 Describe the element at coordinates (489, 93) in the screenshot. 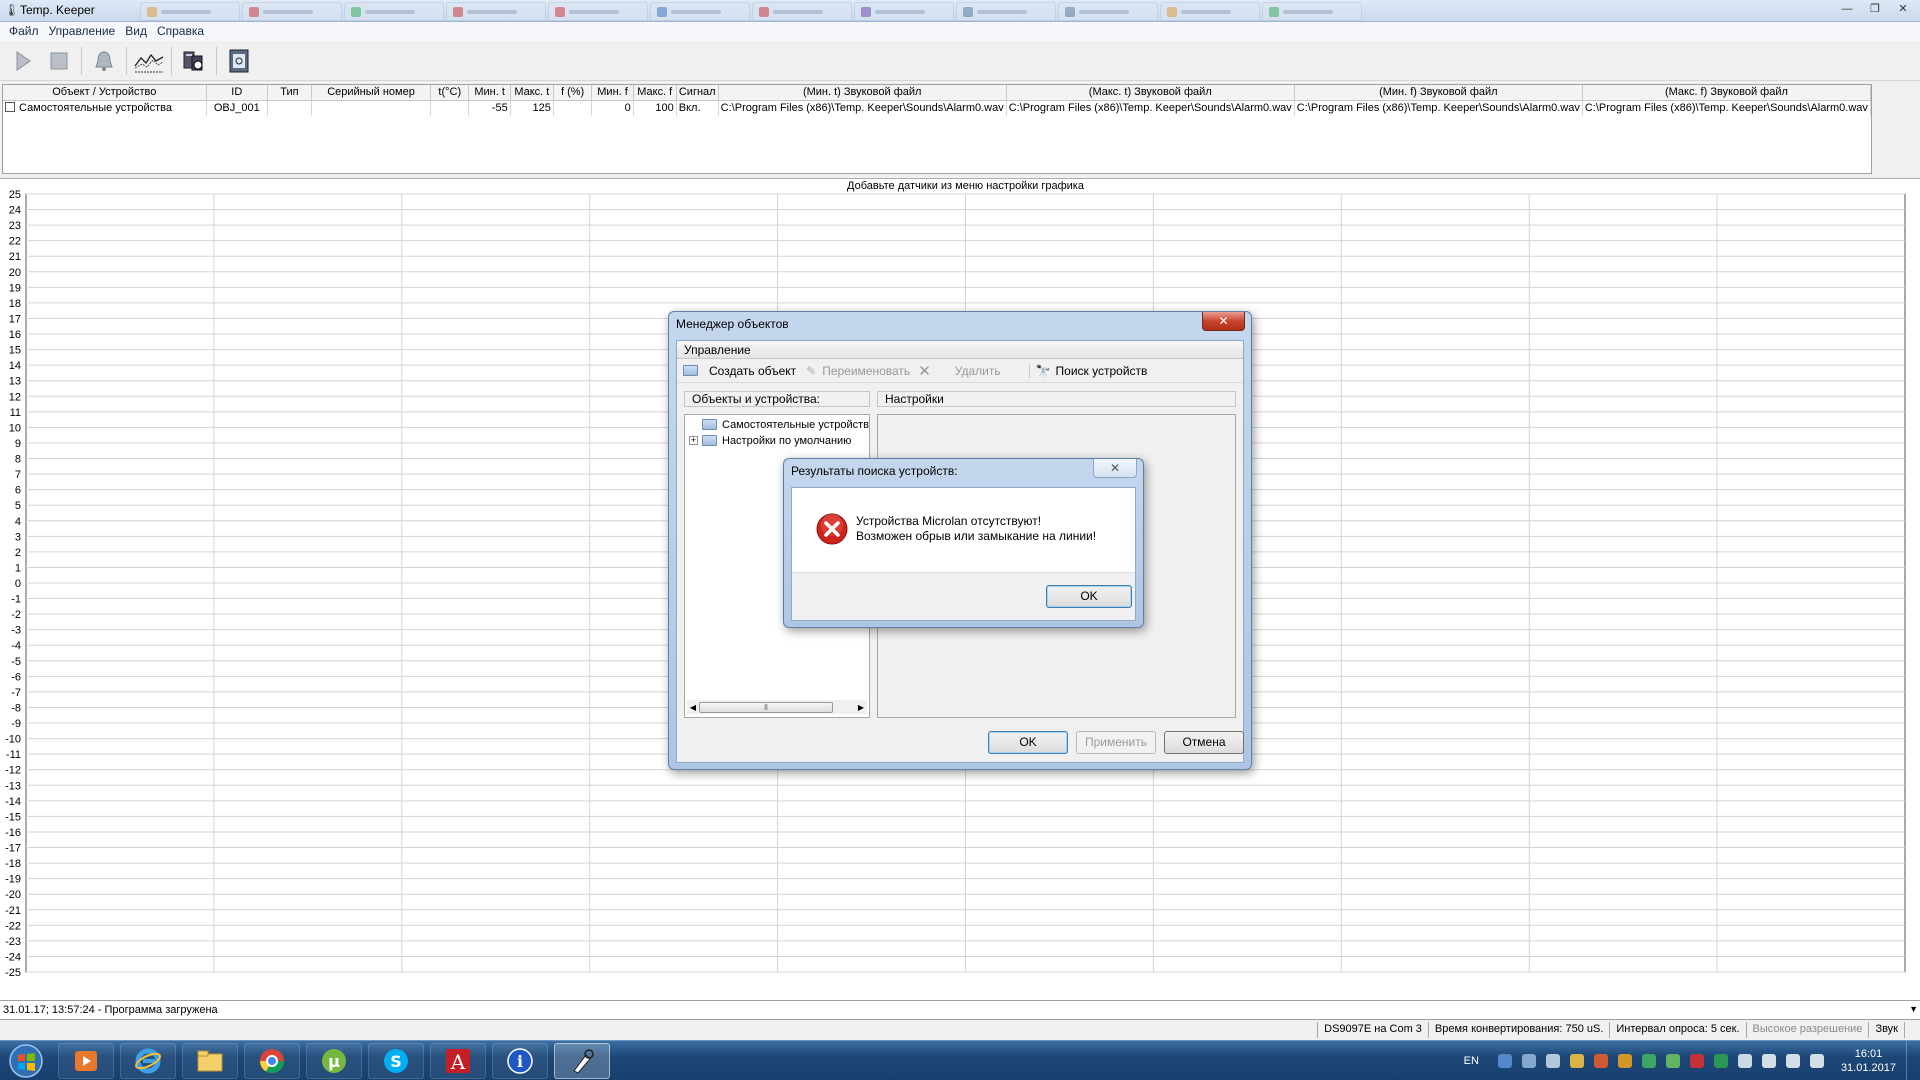

I see `col-header: Мин. t` at that location.